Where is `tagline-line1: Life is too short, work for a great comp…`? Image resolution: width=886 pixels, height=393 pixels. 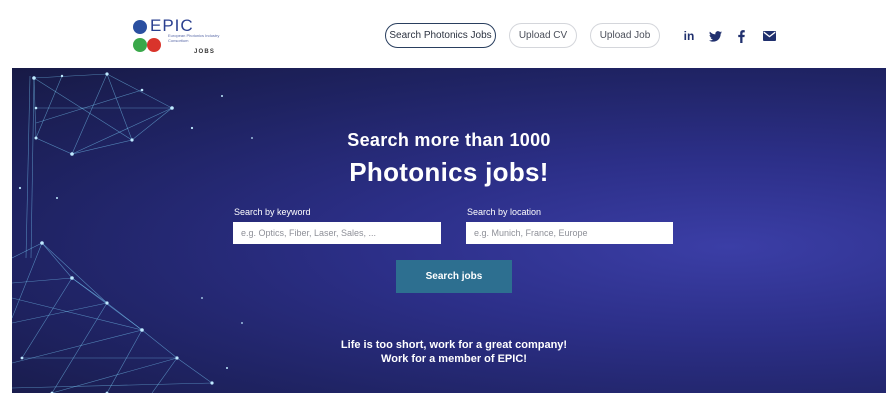 tagline-line1: Life is too short, work for a great comp… is located at coordinates (454, 345).